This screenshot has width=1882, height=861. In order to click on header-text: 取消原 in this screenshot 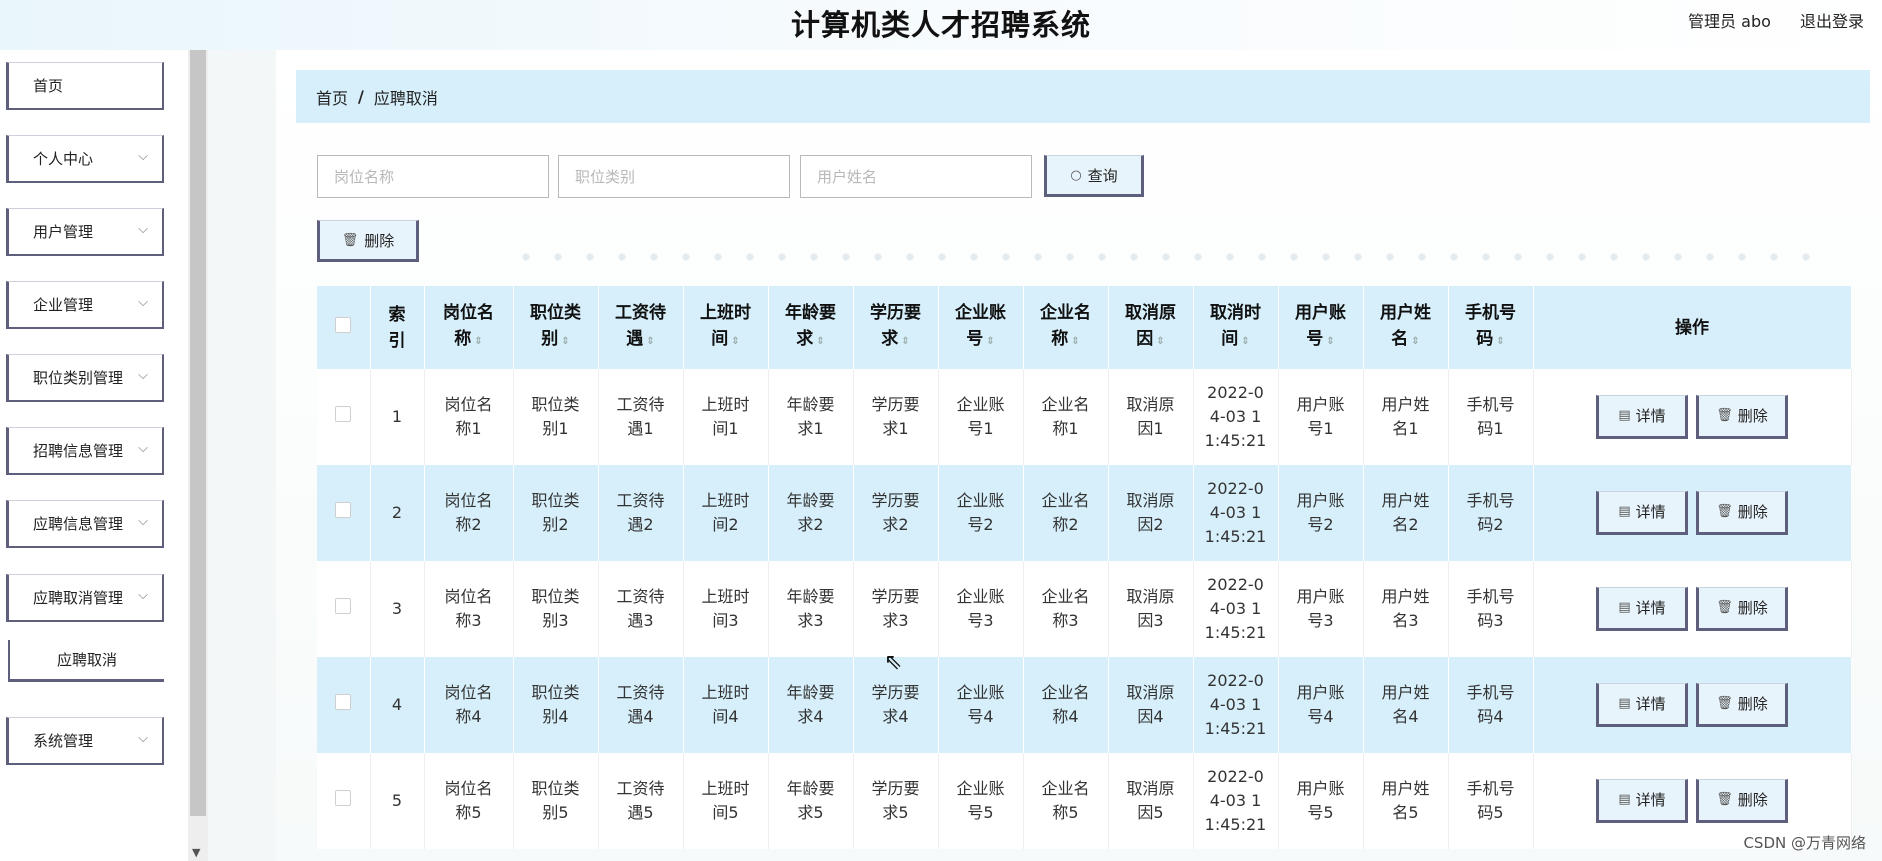, I will do `click(1150, 313)`.